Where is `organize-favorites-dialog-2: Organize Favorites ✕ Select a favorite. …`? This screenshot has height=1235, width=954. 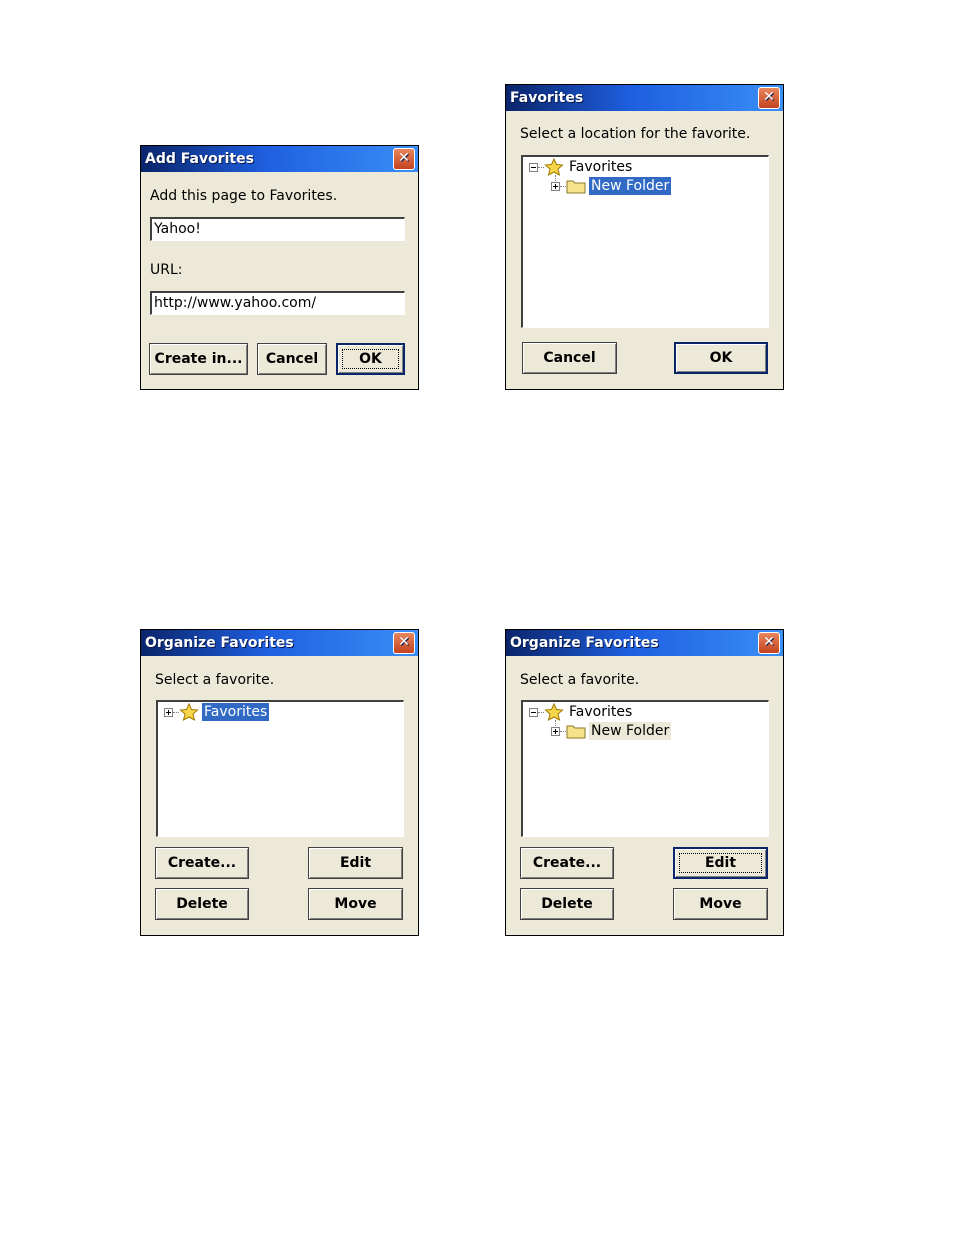
organize-favorites-dialog-2: Organize Favorites ✕ Select a favorite. … is located at coordinates (644, 782).